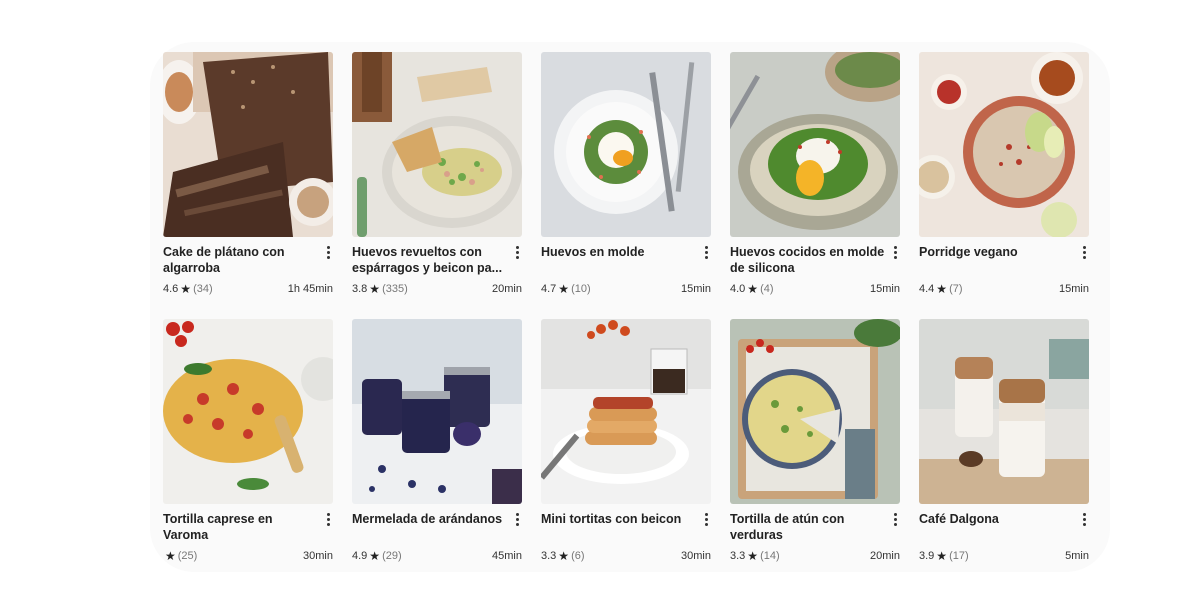 The height and width of the screenshot is (614, 1200). What do you see at coordinates (927, 289) in the screenshot?
I see `recipe-rating: 4.4` at bounding box center [927, 289].